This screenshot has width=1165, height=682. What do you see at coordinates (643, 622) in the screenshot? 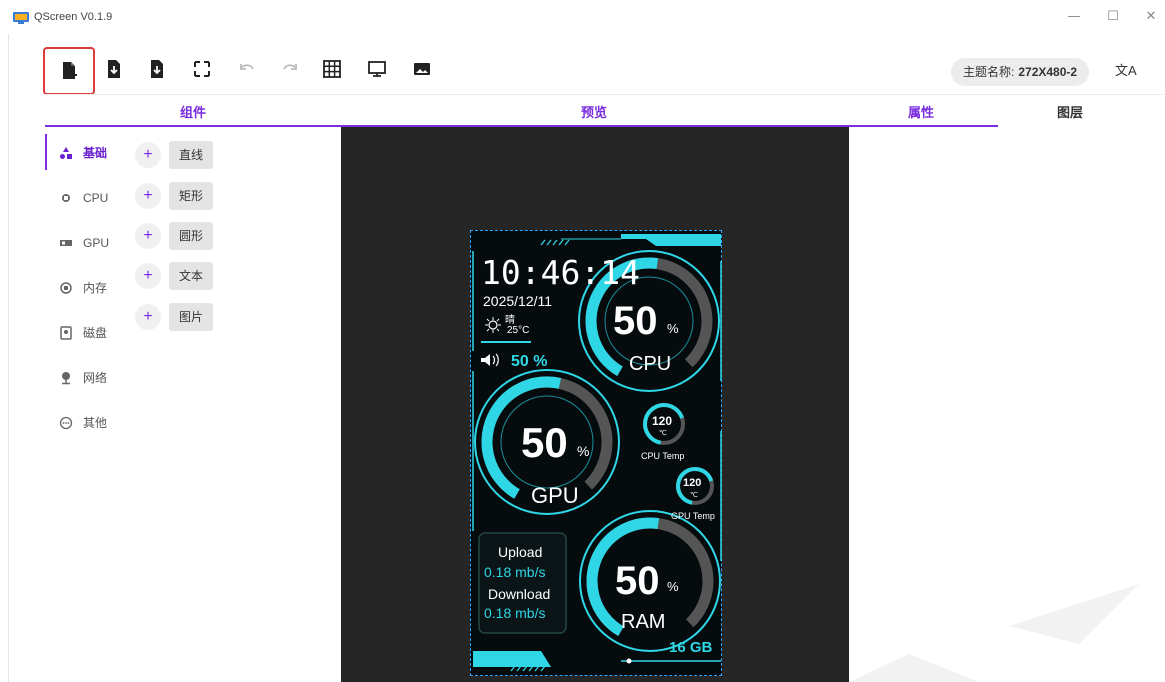
I see `ram-label: RAM` at bounding box center [643, 622].